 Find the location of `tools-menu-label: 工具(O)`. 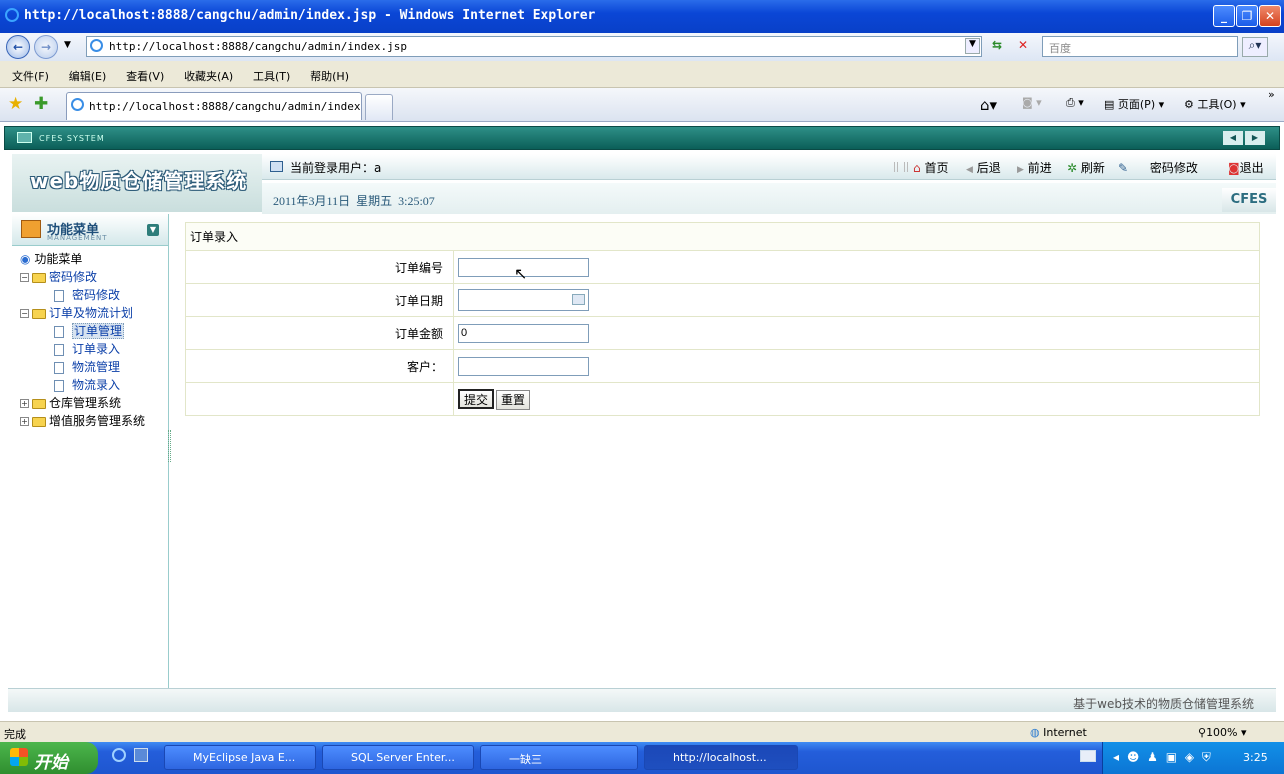

tools-menu-label: 工具(O) is located at coordinates (1217, 104).